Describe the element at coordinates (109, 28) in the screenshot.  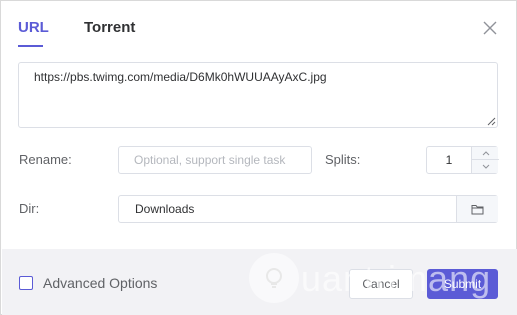
I see `tab-torrent: Torrent` at that location.